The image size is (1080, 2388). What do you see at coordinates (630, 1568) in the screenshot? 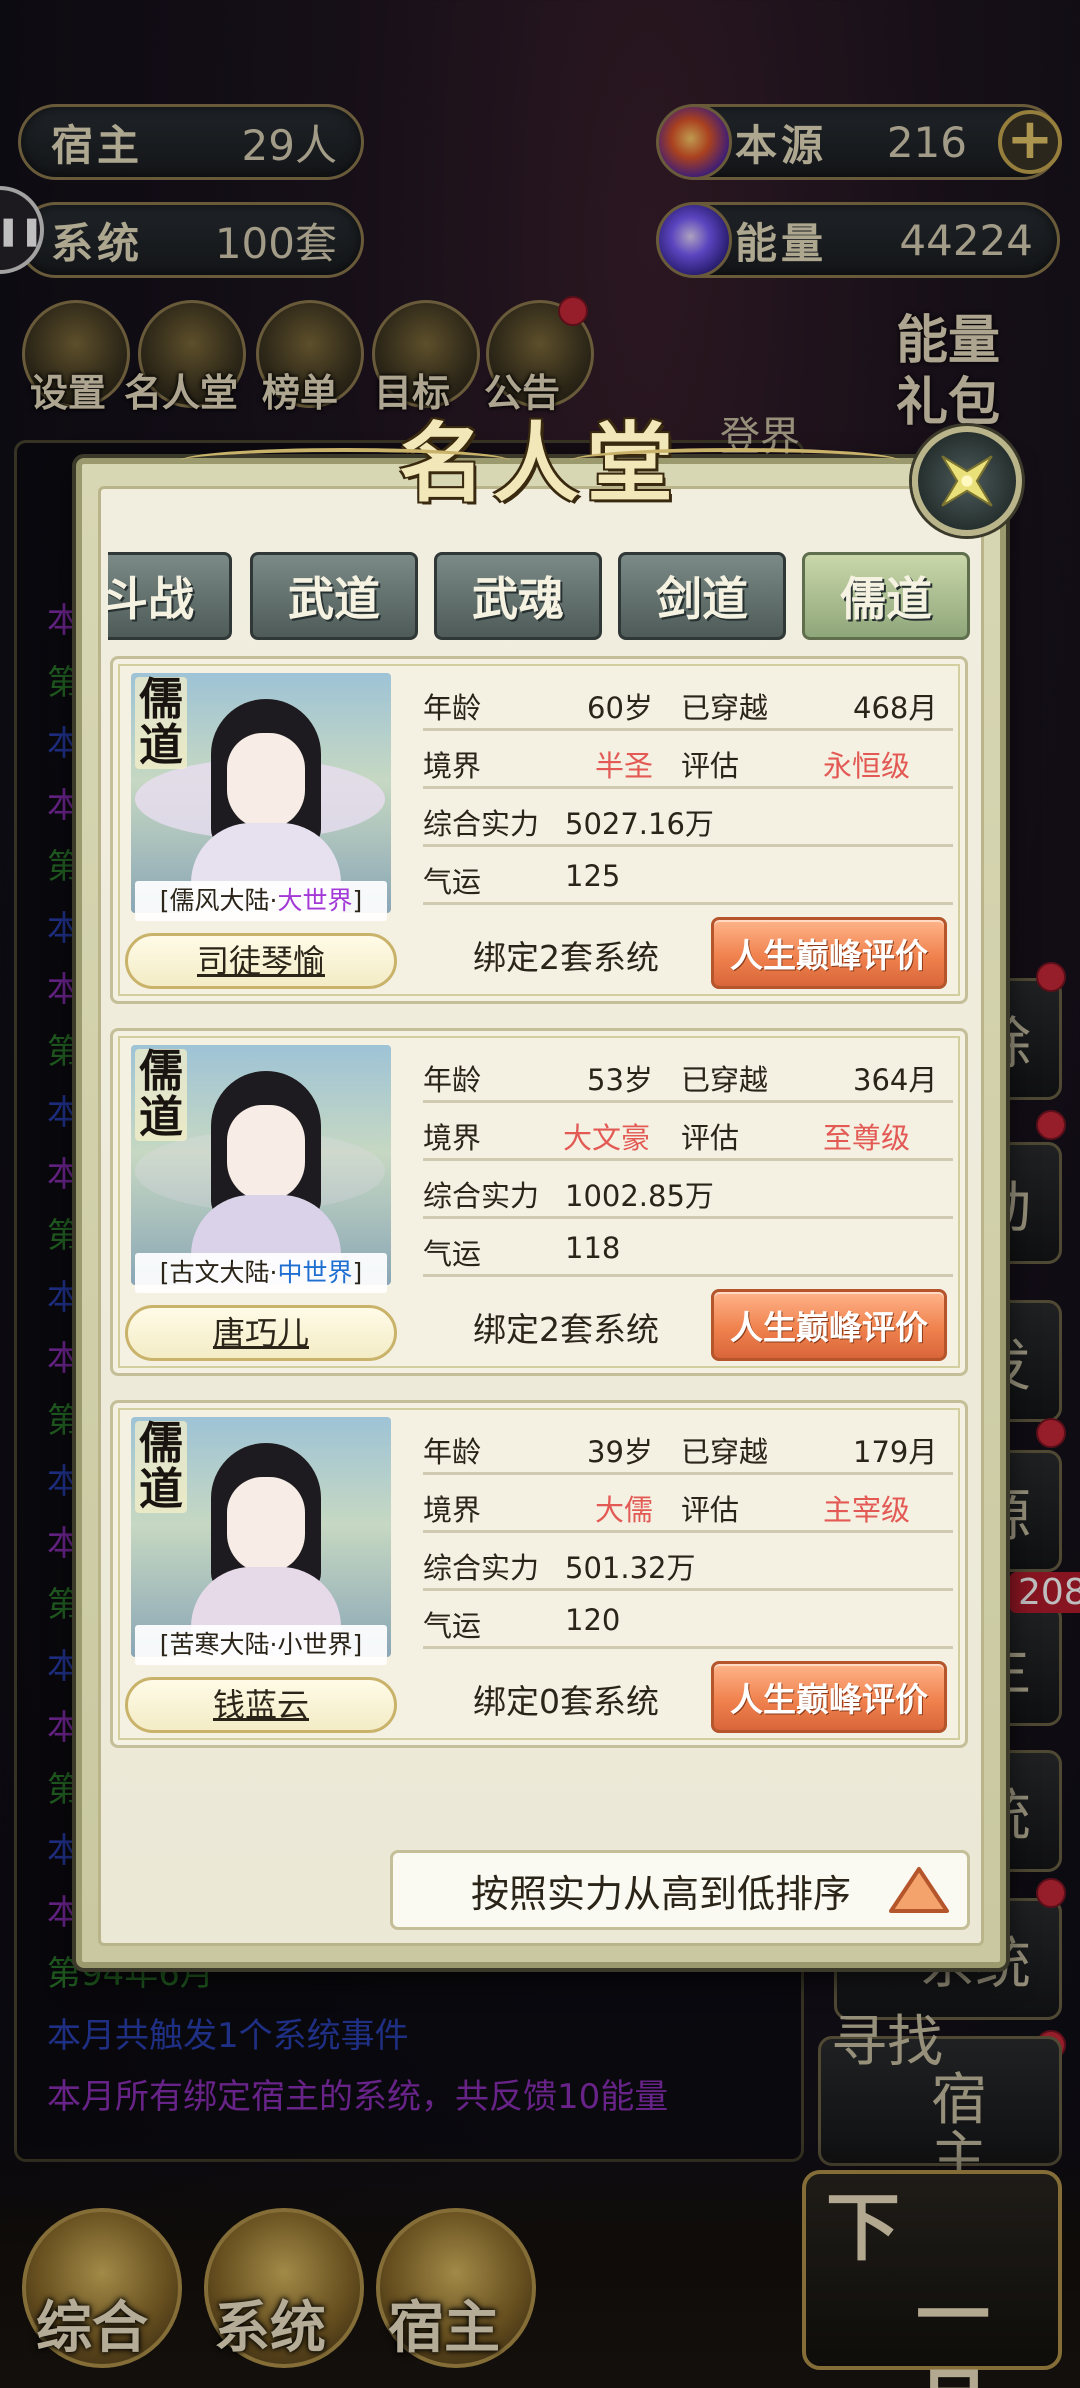
I see `power-value: 501.32万` at bounding box center [630, 1568].